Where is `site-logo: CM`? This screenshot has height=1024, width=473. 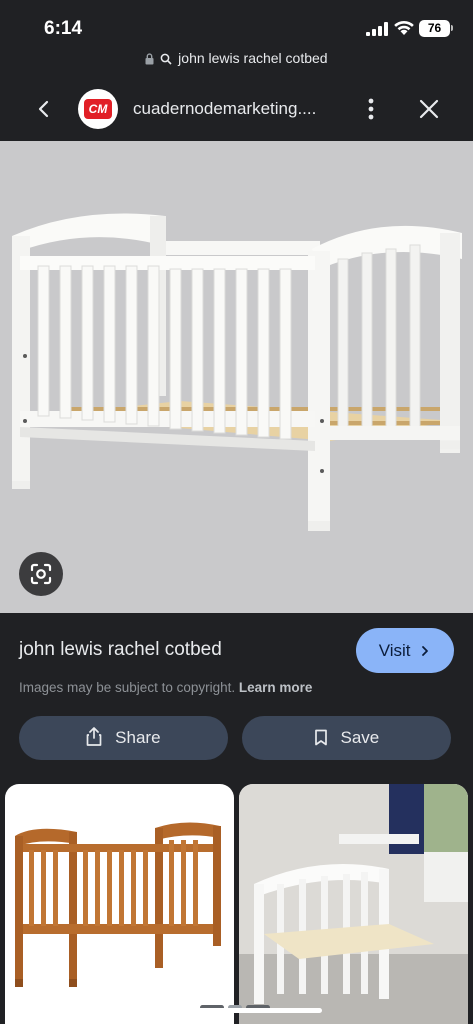 site-logo: CM is located at coordinates (98, 109).